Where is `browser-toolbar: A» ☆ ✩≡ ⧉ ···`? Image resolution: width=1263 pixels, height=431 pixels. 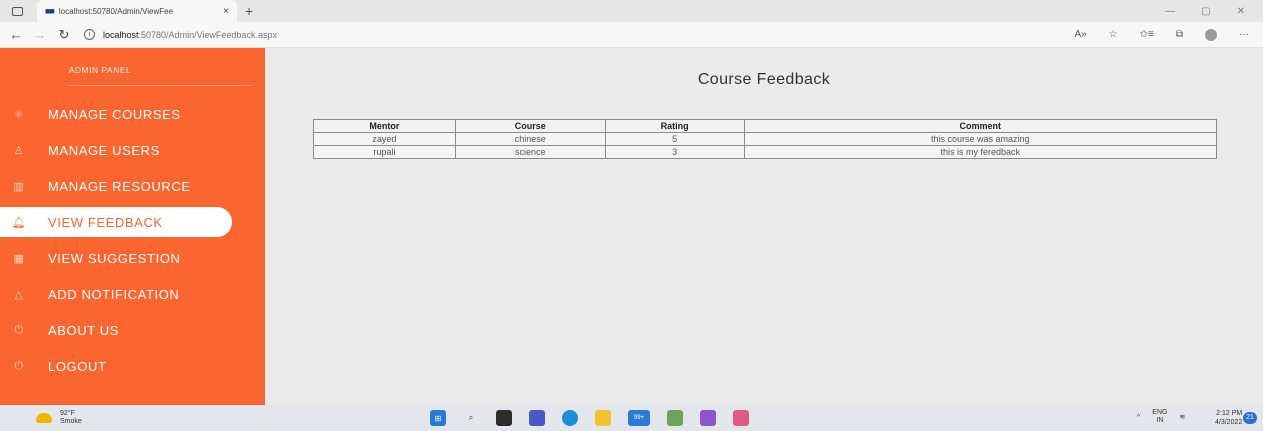
browser-toolbar: A» ☆ ✩≡ ⧉ ··· is located at coordinates (1168, 34).